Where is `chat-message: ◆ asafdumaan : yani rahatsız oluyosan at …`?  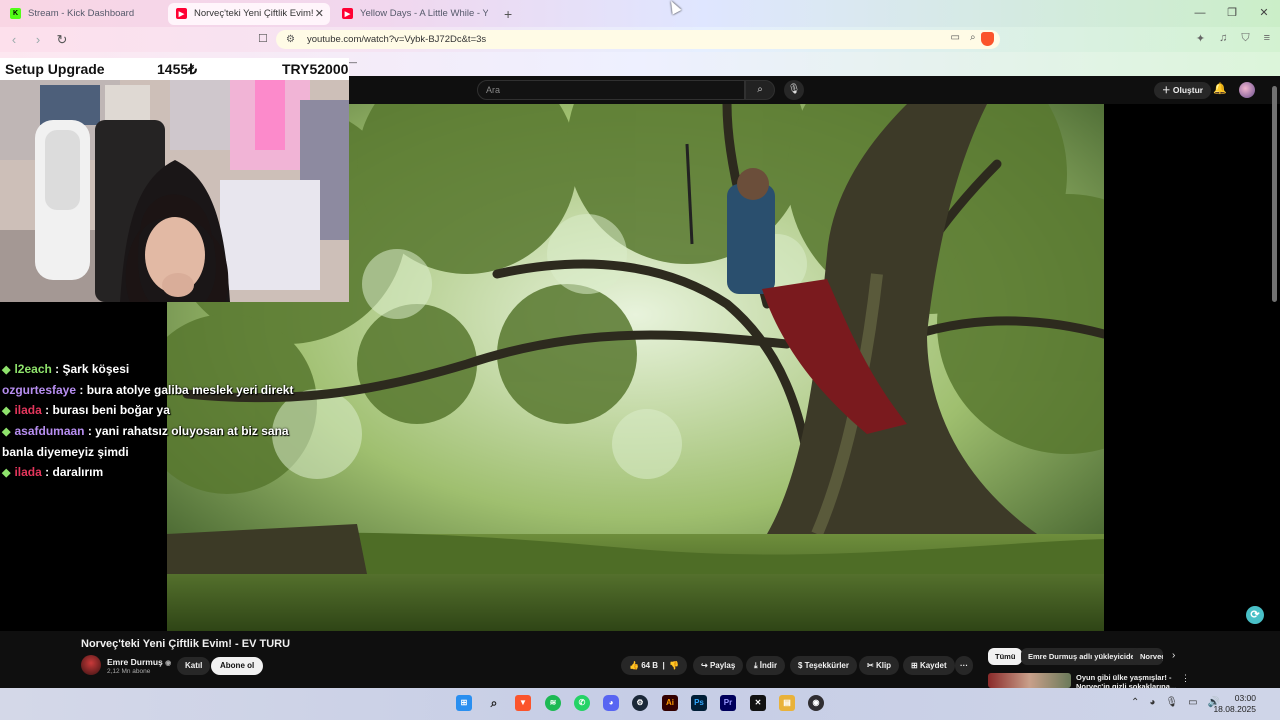 chat-message: ◆ asafdumaan : yani rahatsız oluyosan at … is located at coordinates (145, 441).